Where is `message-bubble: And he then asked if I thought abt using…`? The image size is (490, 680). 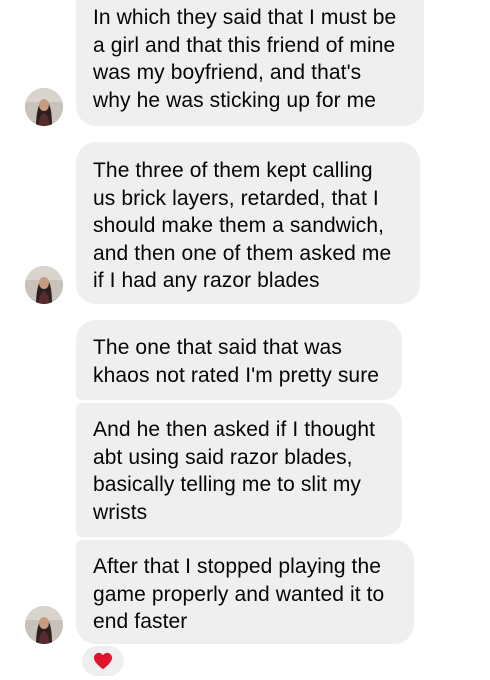
message-bubble: And he then asked if I thought abt using… is located at coordinates (239, 470).